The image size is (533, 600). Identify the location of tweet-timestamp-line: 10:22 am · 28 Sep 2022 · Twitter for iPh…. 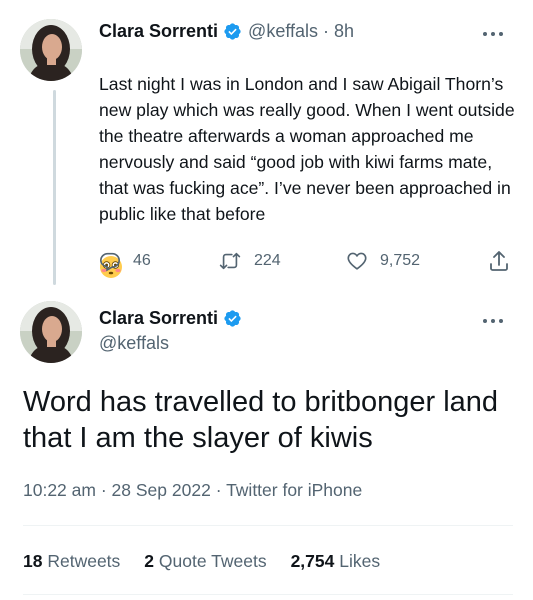
(192, 490).